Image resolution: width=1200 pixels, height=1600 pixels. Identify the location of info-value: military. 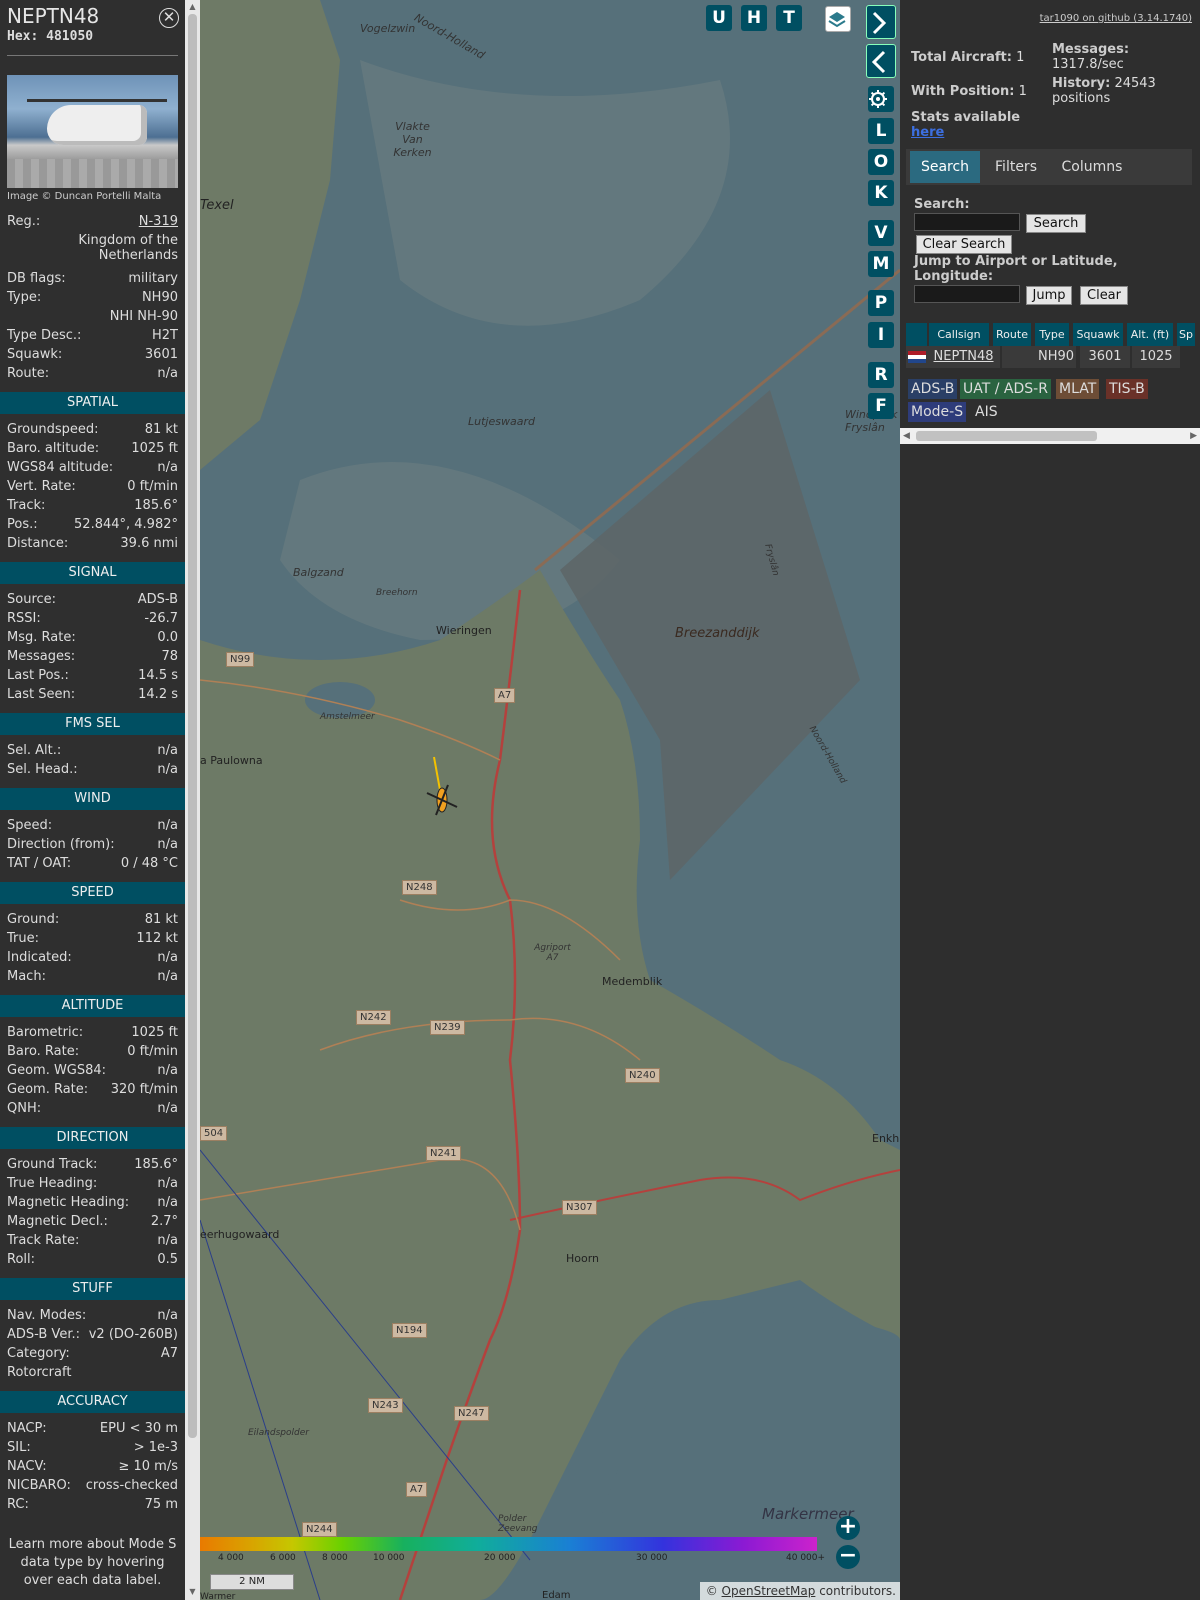
(153, 278).